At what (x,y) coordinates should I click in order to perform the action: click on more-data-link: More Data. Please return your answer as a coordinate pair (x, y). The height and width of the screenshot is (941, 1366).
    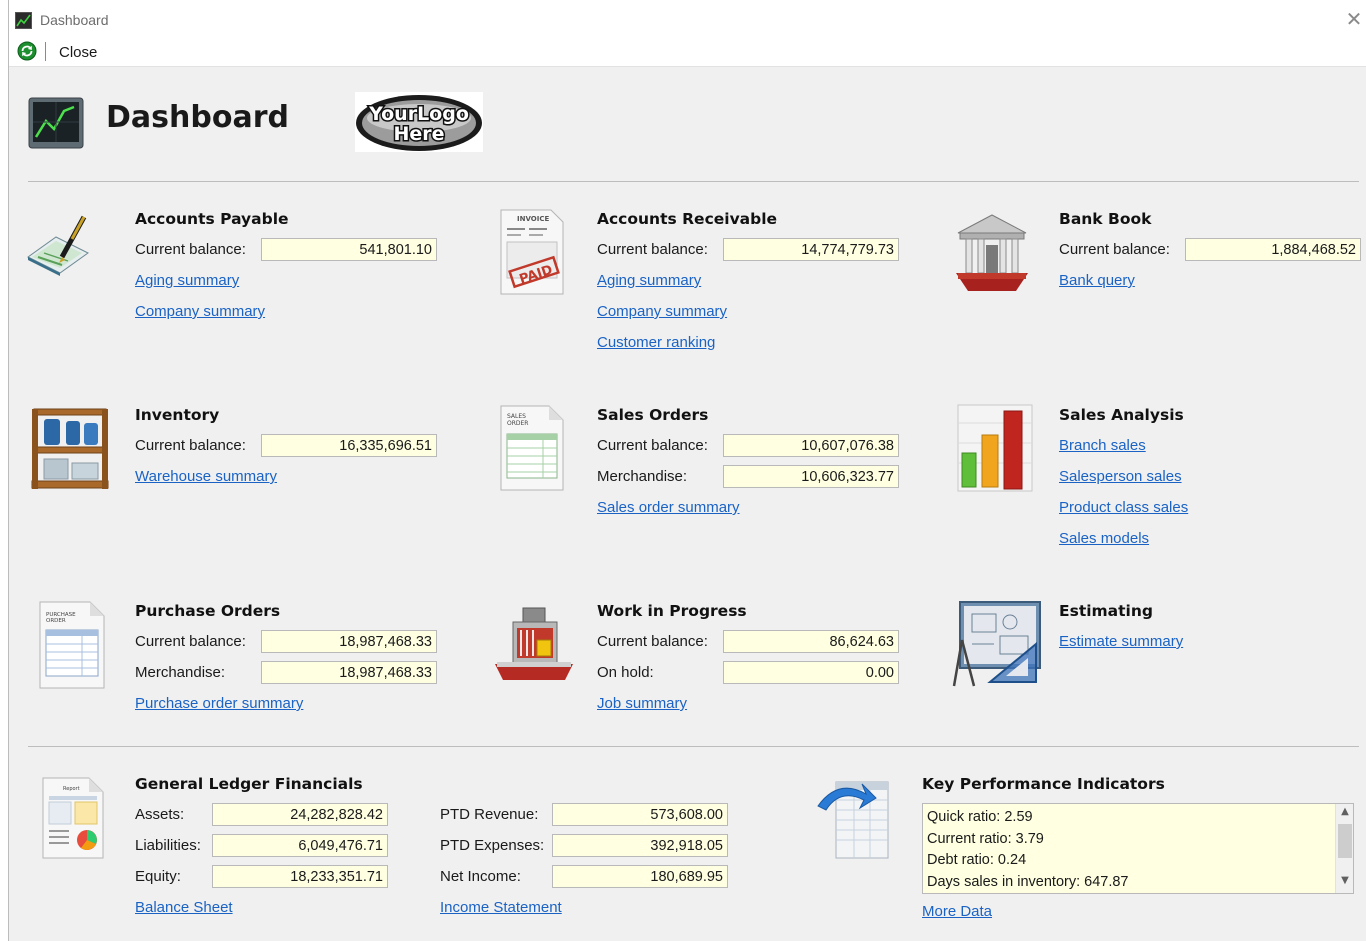
    Looking at the image, I should click on (957, 911).